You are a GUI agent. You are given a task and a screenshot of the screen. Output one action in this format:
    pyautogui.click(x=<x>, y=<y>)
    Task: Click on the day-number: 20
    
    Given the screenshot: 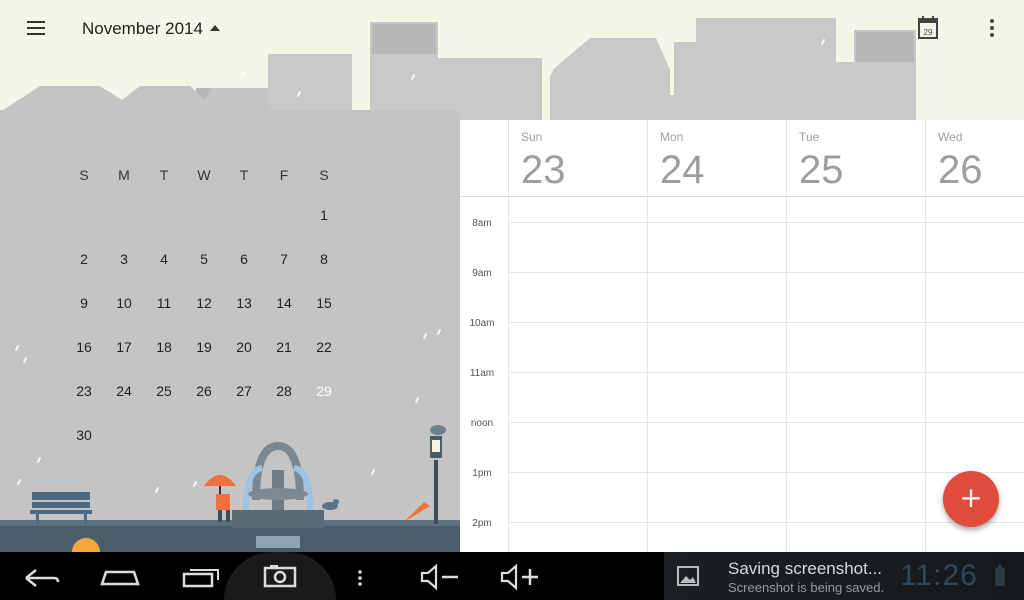 What is the action you would take?
    pyautogui.click(x=244, y=347)
    